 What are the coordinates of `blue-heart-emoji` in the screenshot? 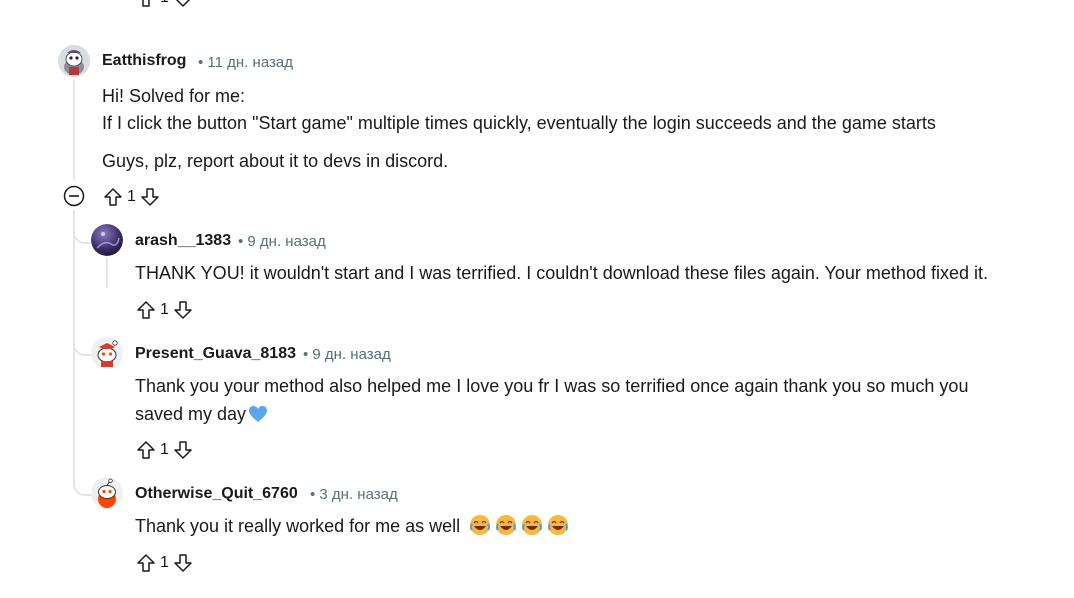 It's located at (258, 417).